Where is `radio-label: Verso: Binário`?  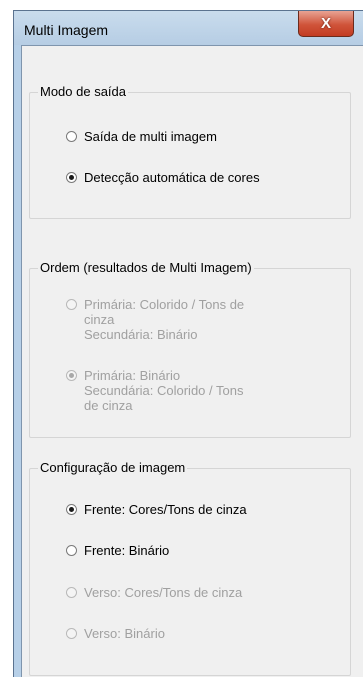 radio-label: Verso: Binário is located at coordinates (124, 633).